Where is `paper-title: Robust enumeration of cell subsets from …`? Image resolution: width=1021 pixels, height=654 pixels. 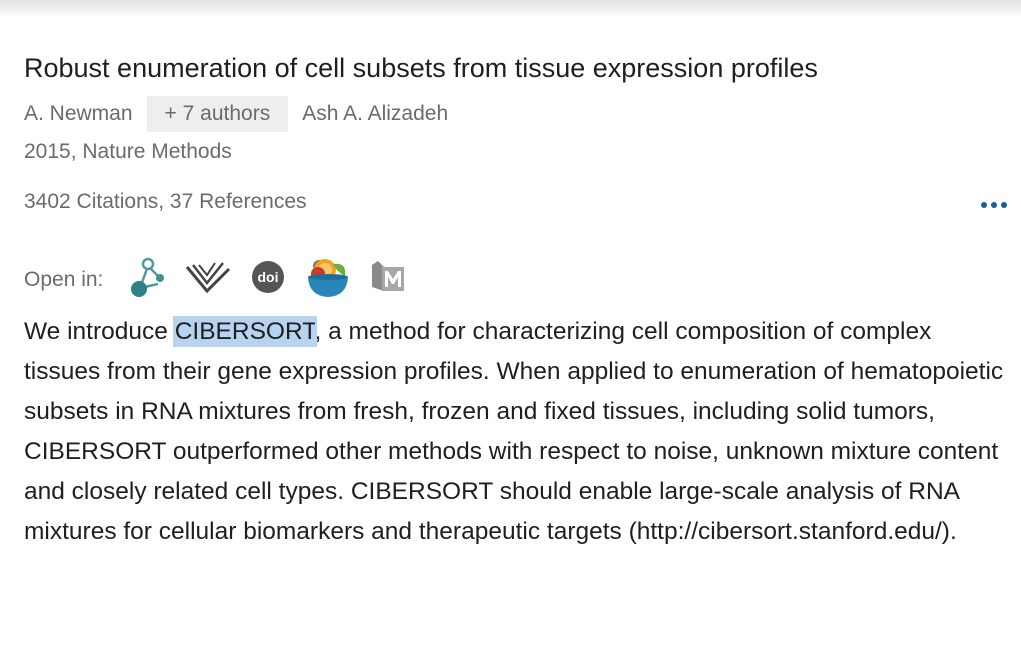
paper-title: Robust enumeration of cell subsets from … is located at coordinates (421, 68).